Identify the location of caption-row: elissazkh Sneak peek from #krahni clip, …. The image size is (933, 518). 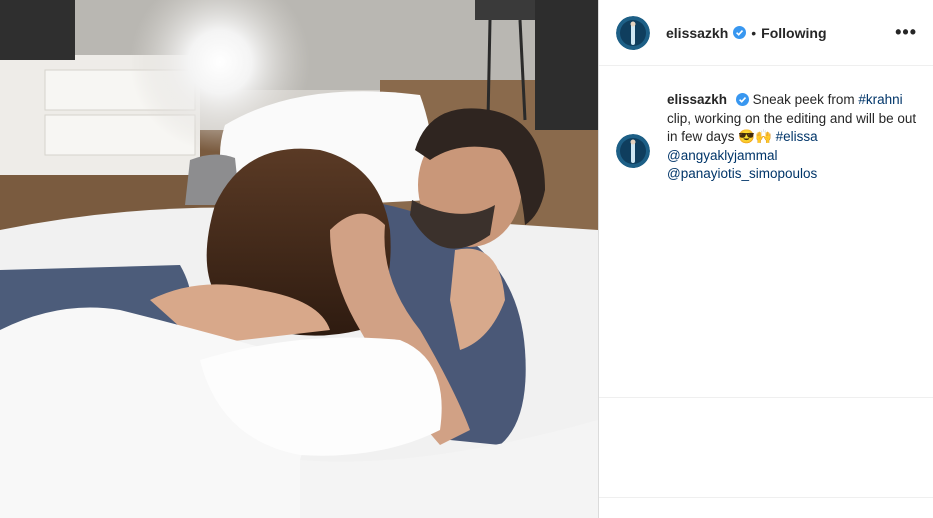
(766, 125).